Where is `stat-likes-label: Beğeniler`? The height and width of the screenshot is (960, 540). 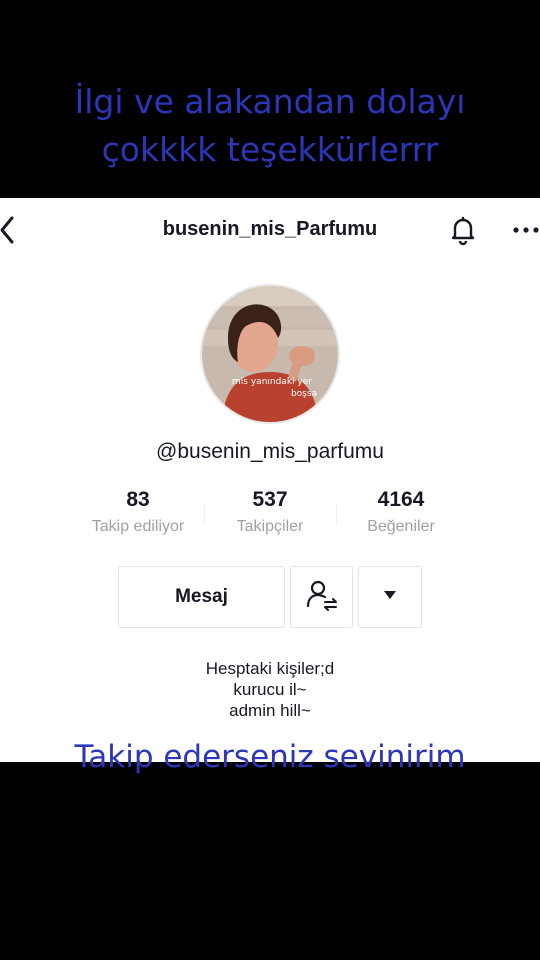
stat-likes-label: Beğeniler is located at coordinates (401, 526).